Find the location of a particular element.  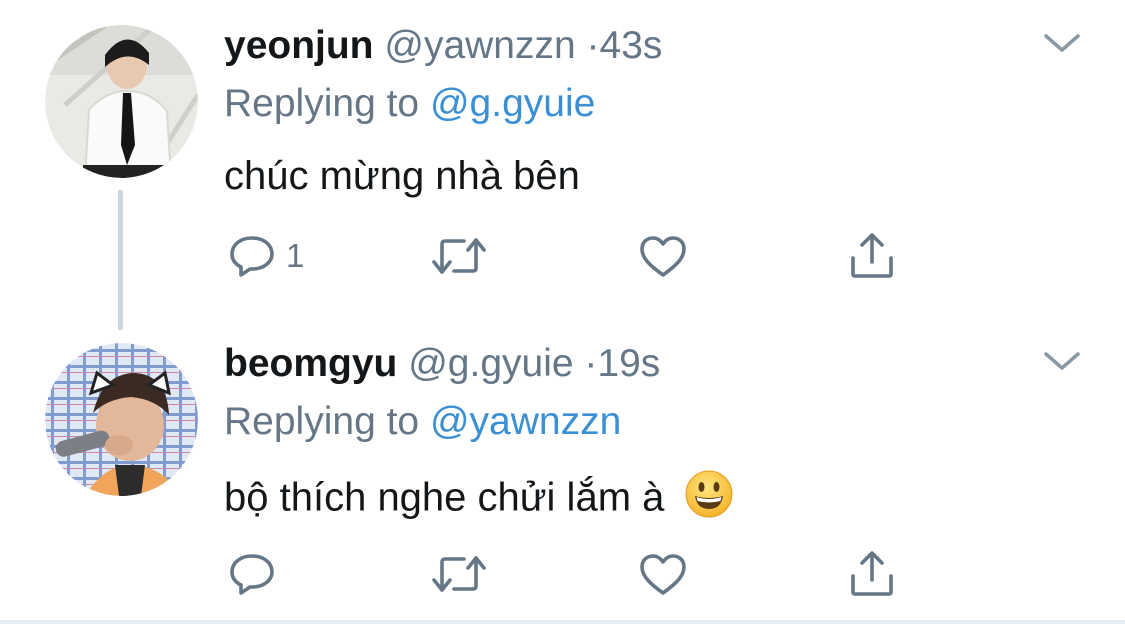

replying-to-line: Replying to @yawnzzn is located at coordinates (422, 422).